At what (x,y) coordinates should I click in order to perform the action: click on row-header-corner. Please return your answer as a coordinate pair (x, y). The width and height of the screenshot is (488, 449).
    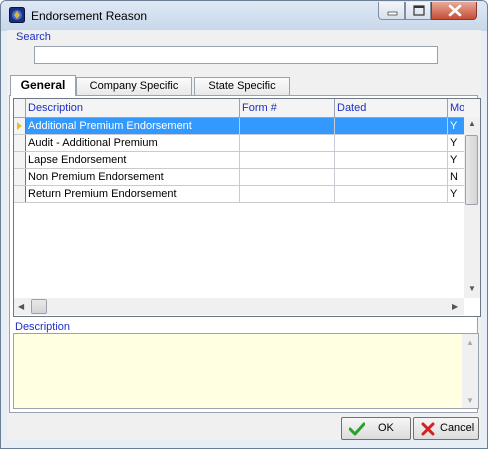
    Looking at the image, I should click on (20, 108).